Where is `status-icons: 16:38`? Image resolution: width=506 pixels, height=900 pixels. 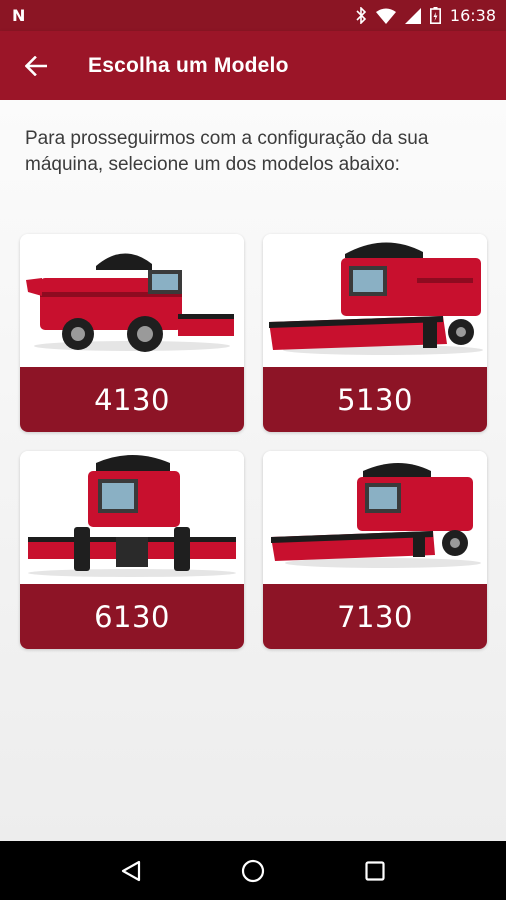 status-icons: 16:38 is located at coordinates (425, 15).